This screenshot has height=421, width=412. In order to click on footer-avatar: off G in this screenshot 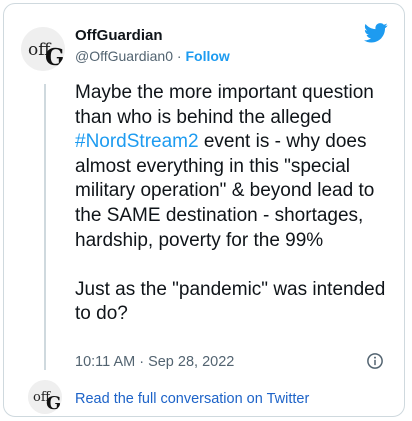, I will do `click(45, 397)`.